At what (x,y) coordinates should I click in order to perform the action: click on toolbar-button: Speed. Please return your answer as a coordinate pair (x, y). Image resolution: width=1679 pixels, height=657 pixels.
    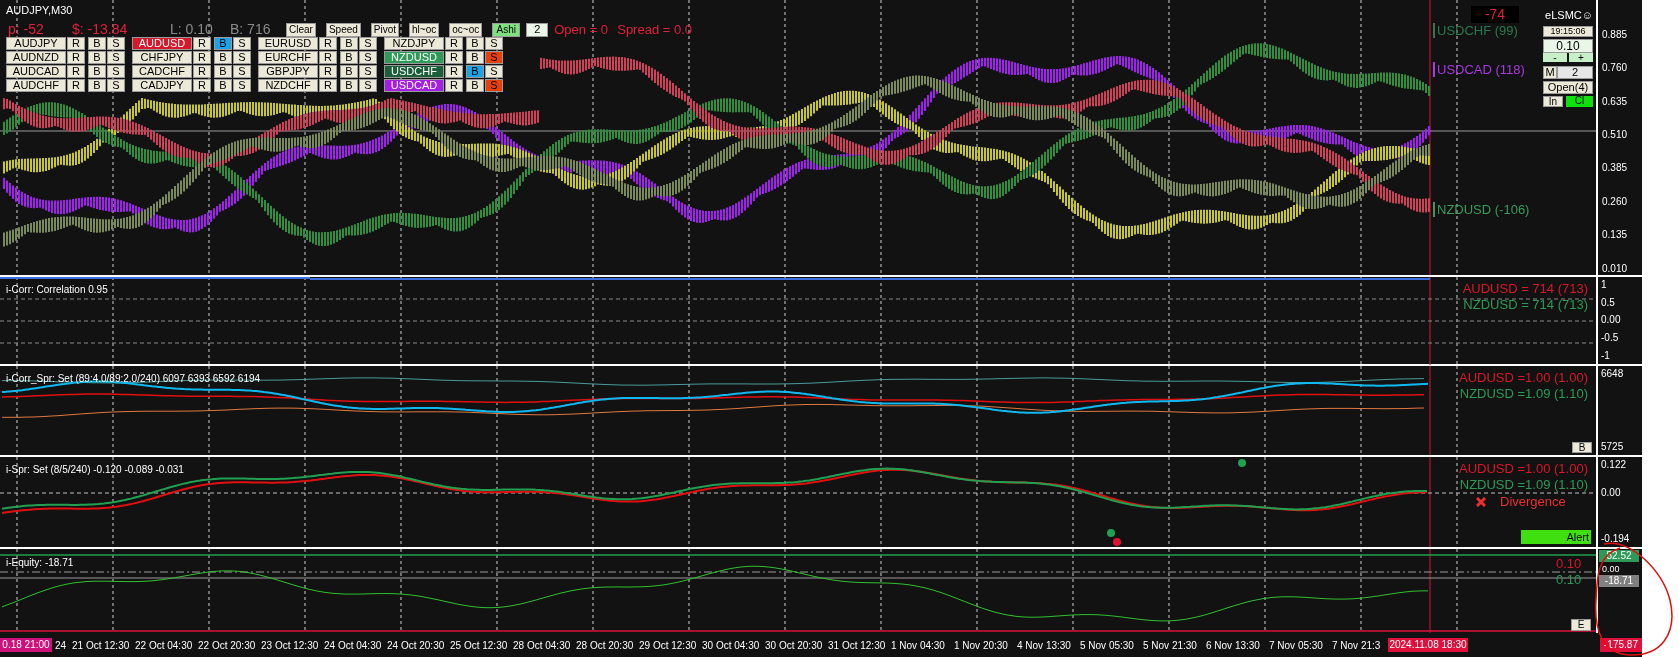
    Looking at the image, I should click on (343, 29).